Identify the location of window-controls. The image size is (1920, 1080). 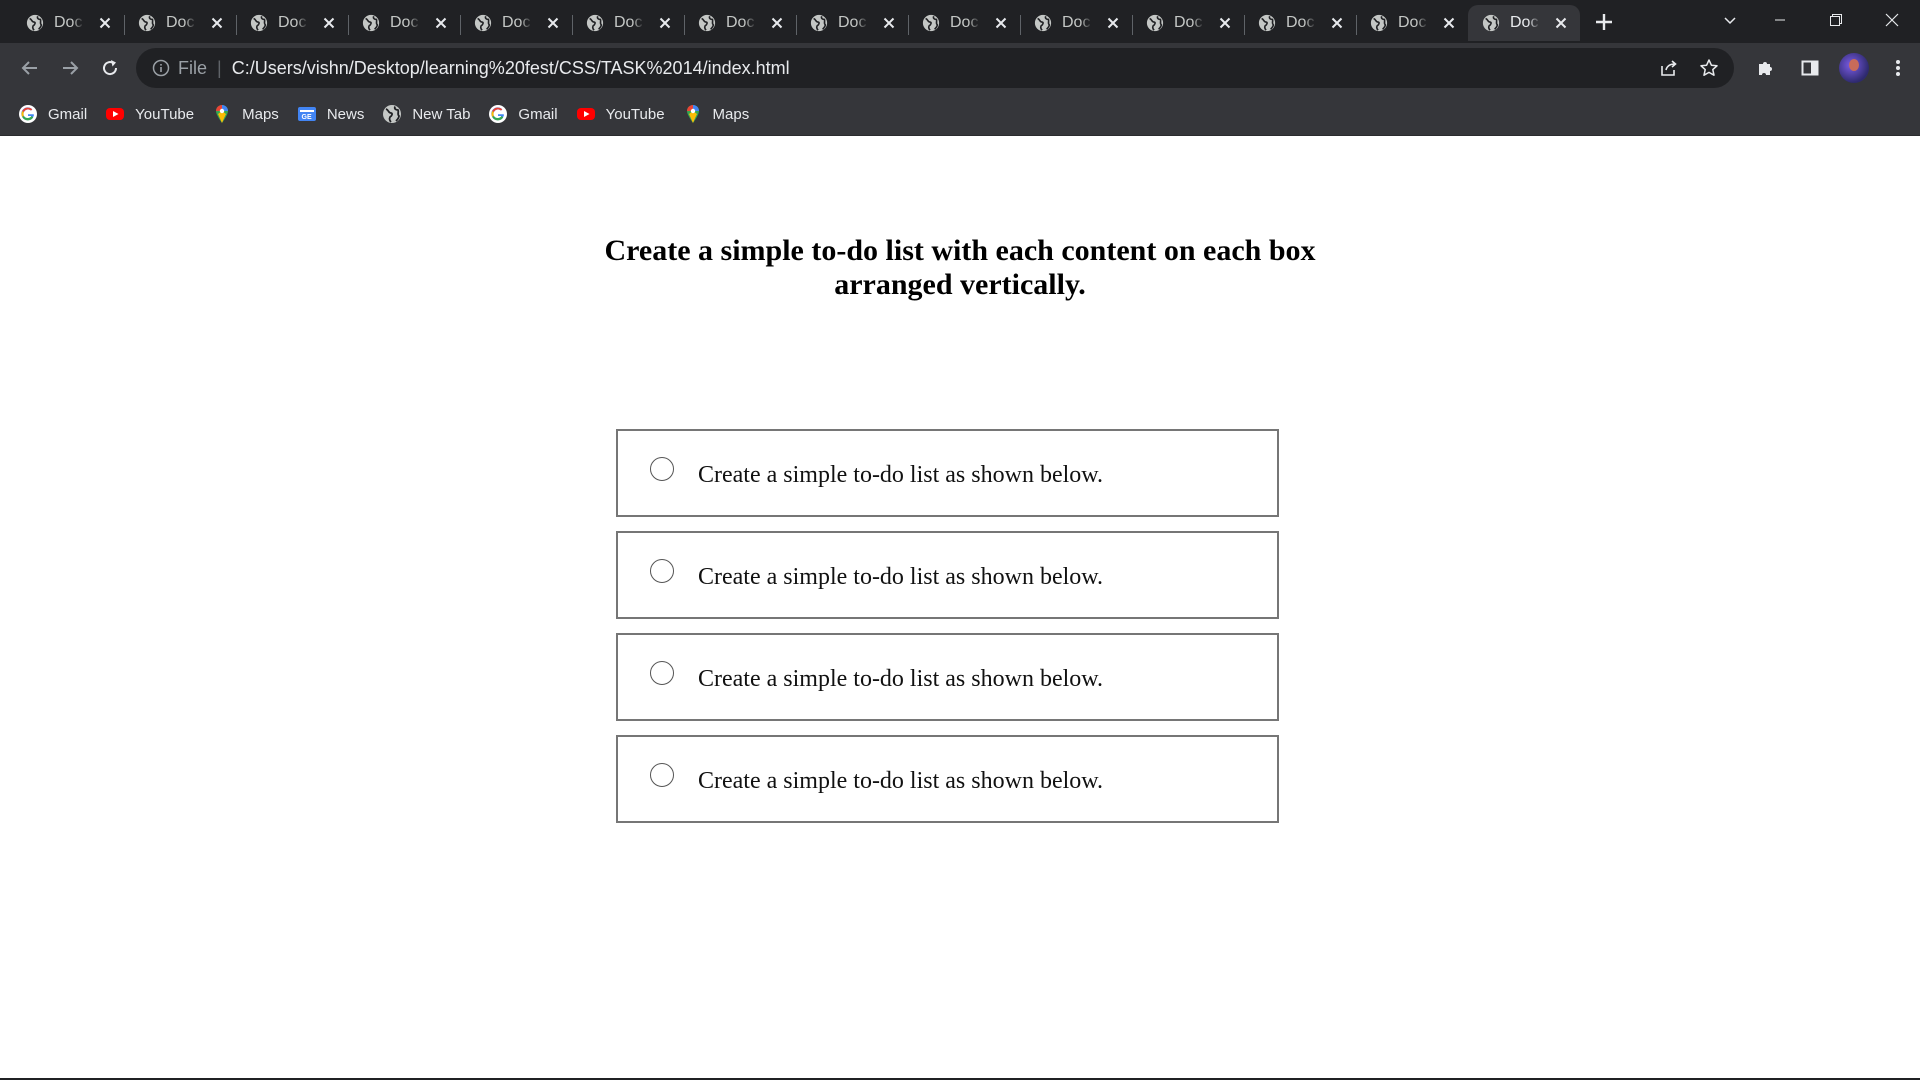
(1814, 20).